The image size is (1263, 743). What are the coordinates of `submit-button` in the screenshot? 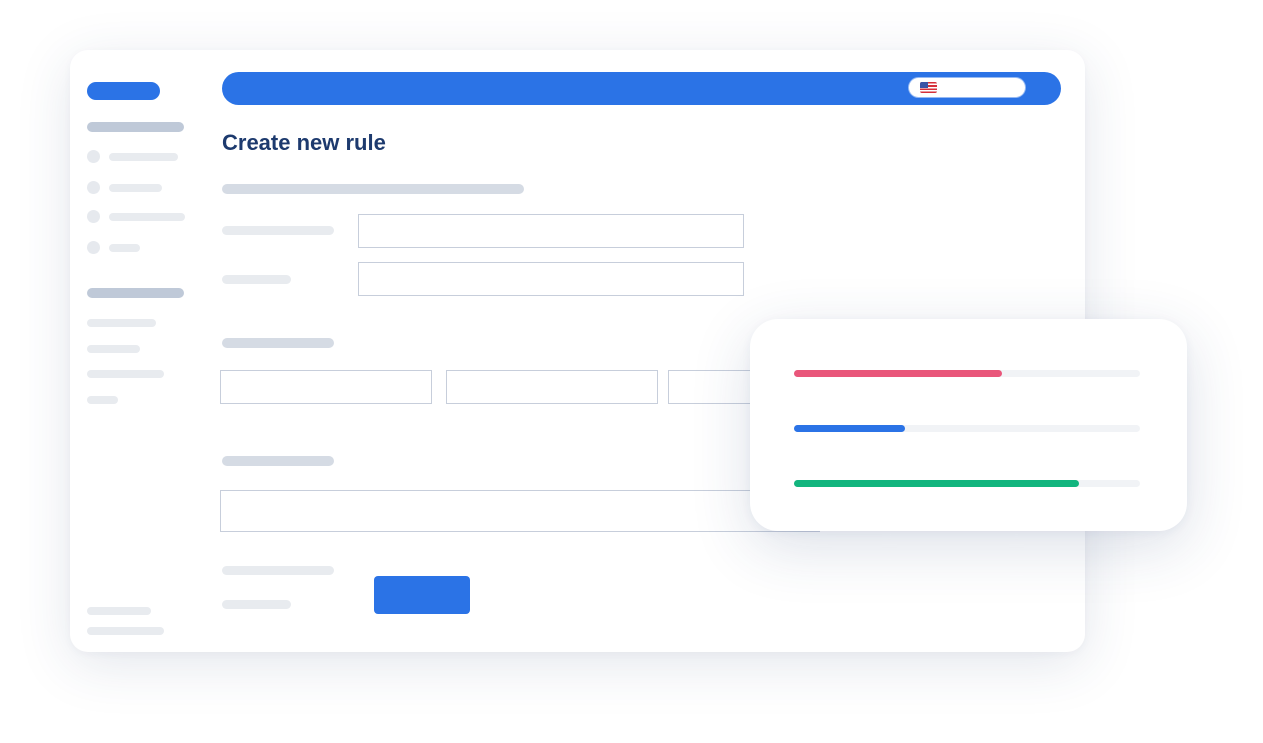 It's located at (422, 595).